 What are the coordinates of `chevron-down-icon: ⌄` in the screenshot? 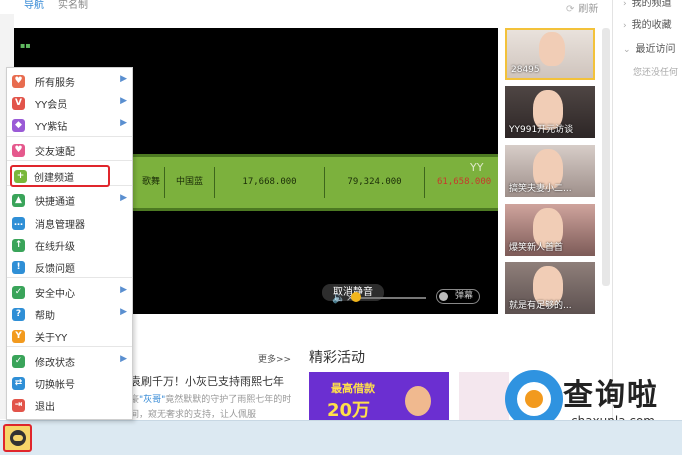 It's located at (627, 50).